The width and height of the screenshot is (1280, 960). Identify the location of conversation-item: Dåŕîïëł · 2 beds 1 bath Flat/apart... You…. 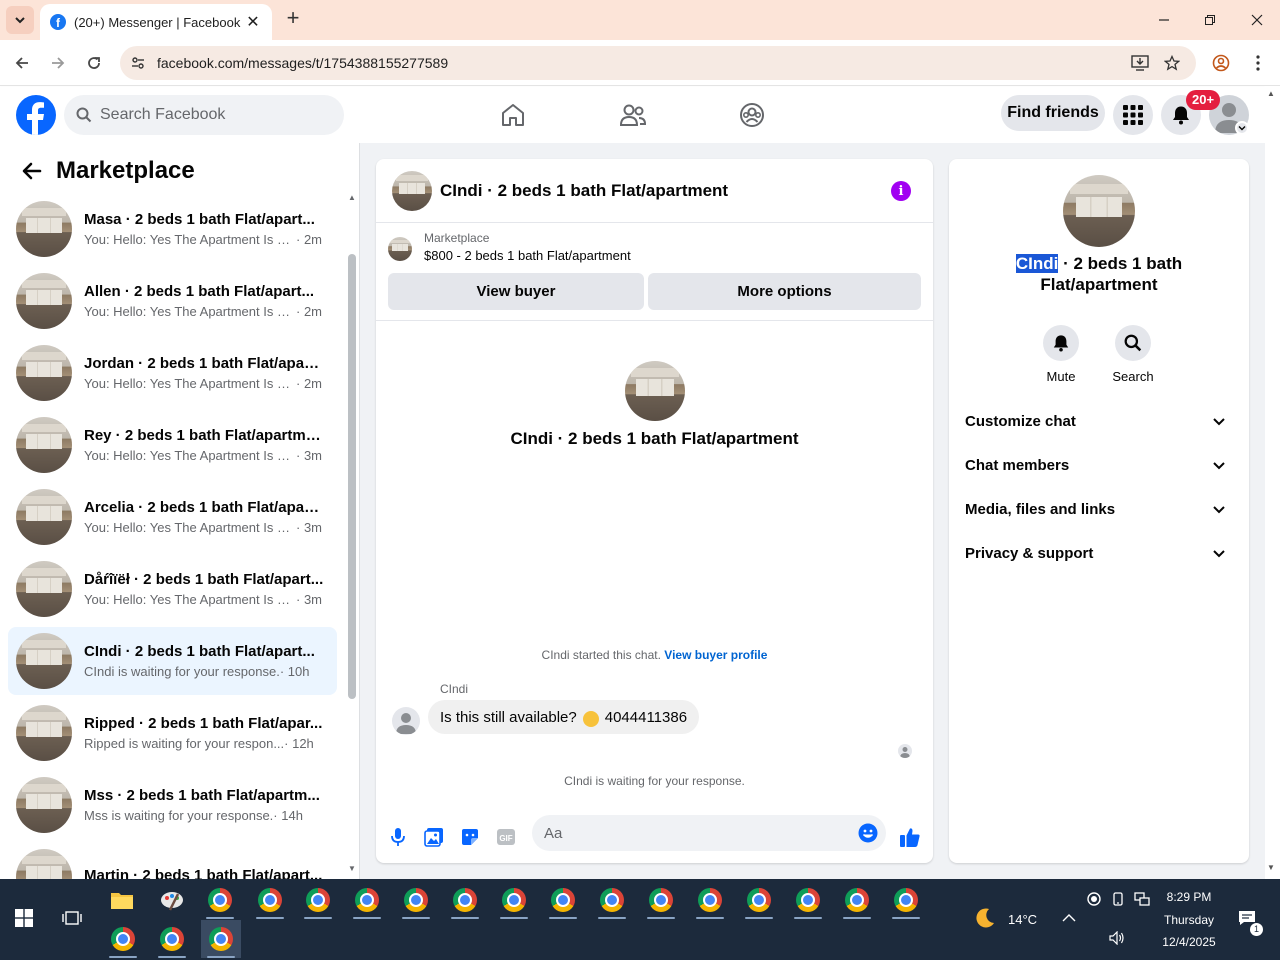
(172, 589).